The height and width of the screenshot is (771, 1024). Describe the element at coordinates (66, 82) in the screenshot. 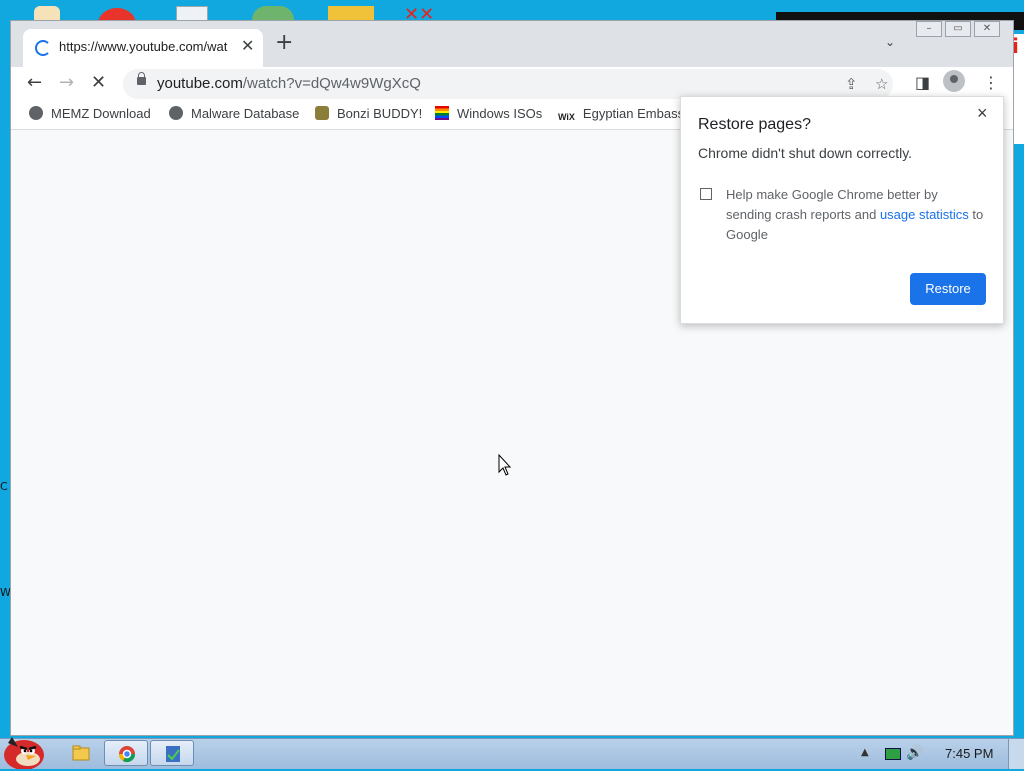

I see `forward-button: →` at that location.